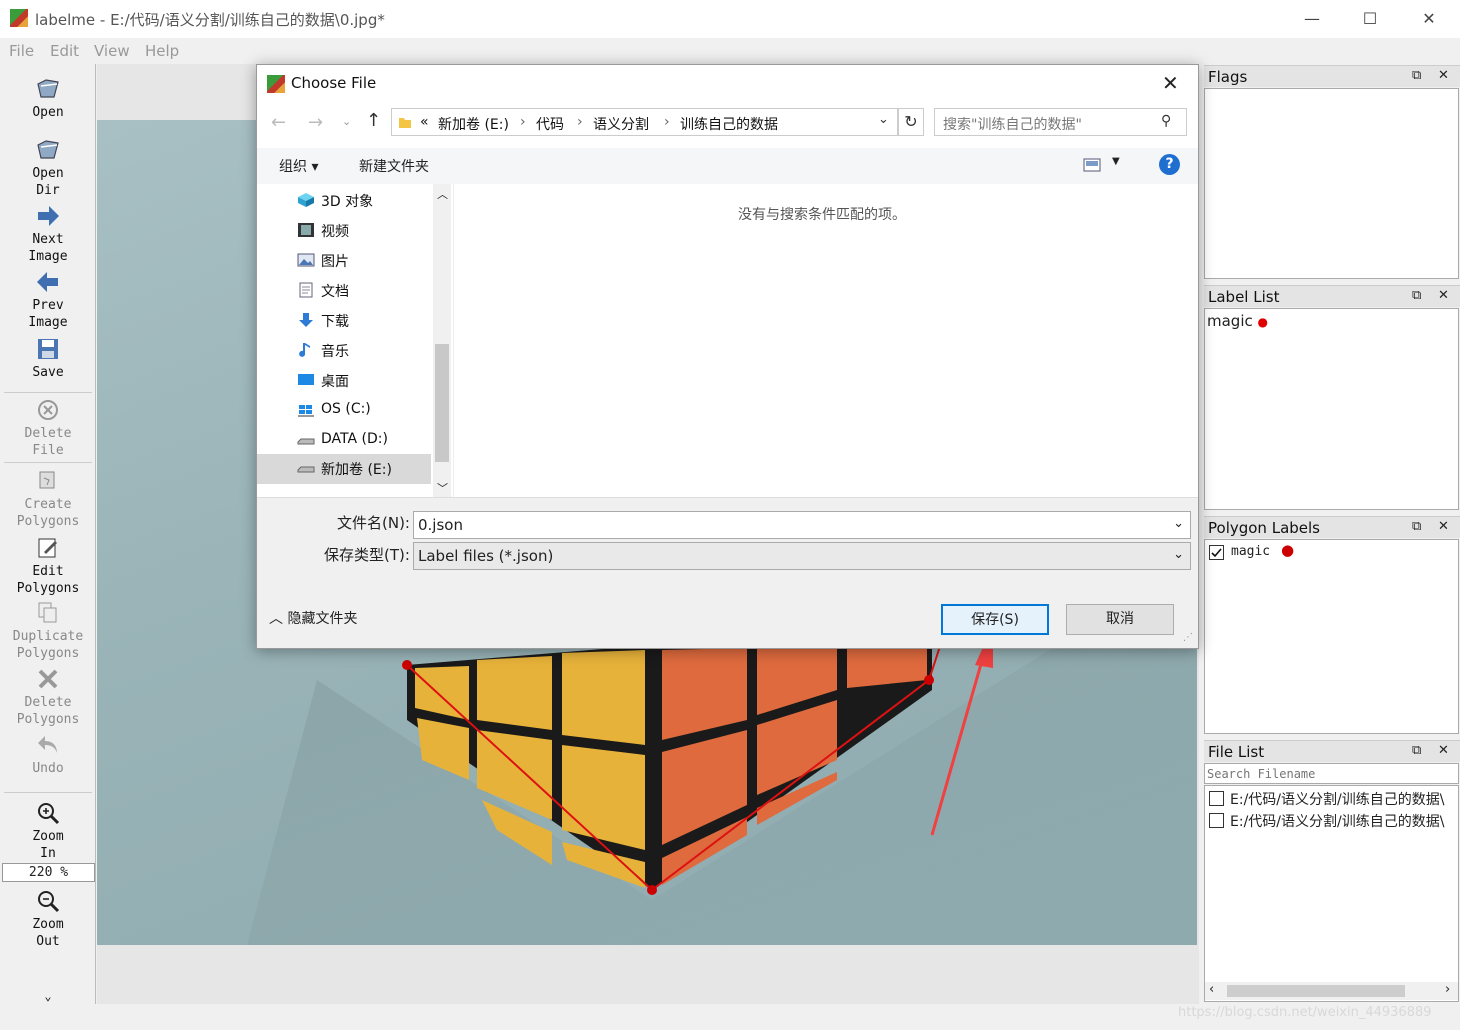  What do you see at coordinates (1332, 751) in the screenshot?
I see `file-list-dock-title: File List ⧉ ✕` at bounding box center [1332, 751].